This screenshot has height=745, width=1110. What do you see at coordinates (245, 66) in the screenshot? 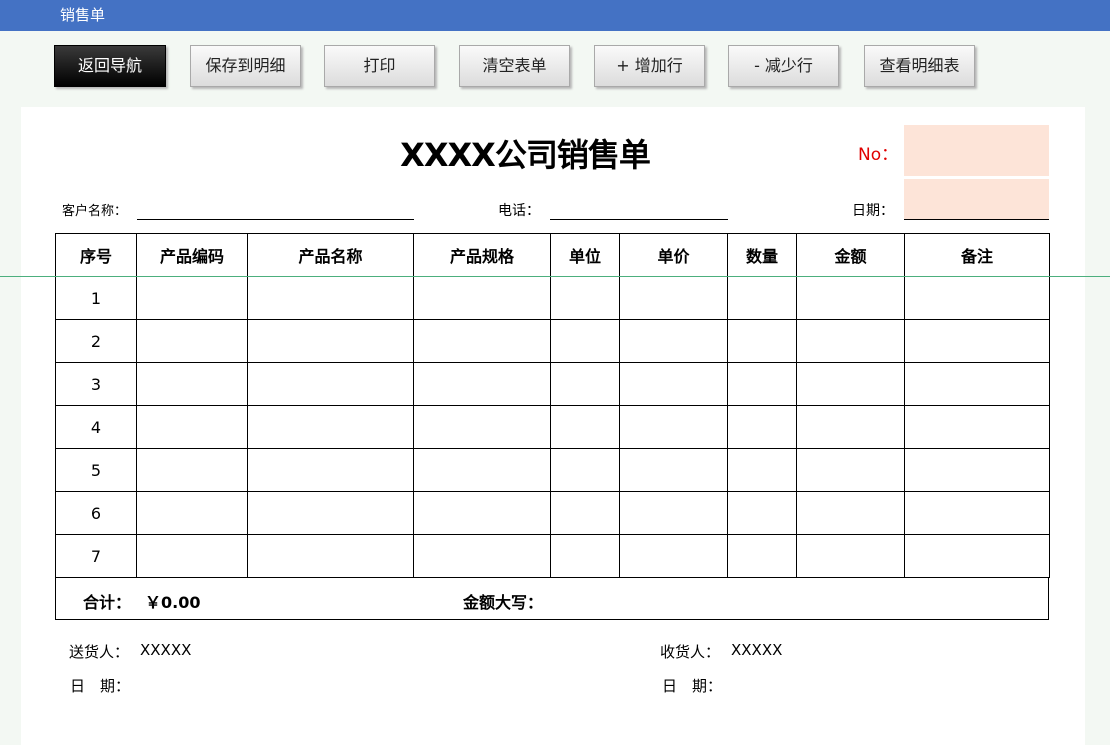
I see `save-to-detail-button: 保存到明细` at bounding box center [245, 66].